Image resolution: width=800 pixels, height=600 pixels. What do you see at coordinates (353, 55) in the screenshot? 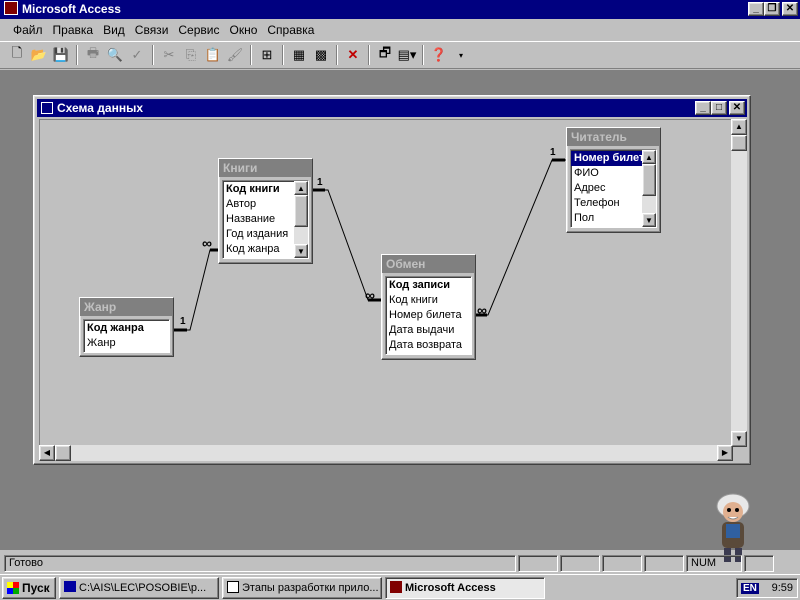
I see `delete-icon: ✕` at bounding box center [353, 55].